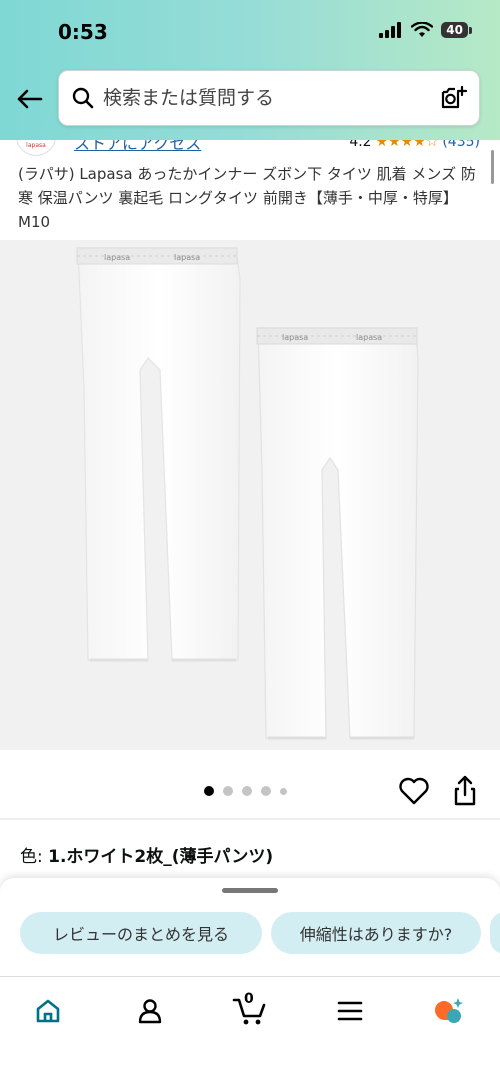  I want to click on back-button, so click(29, 99).